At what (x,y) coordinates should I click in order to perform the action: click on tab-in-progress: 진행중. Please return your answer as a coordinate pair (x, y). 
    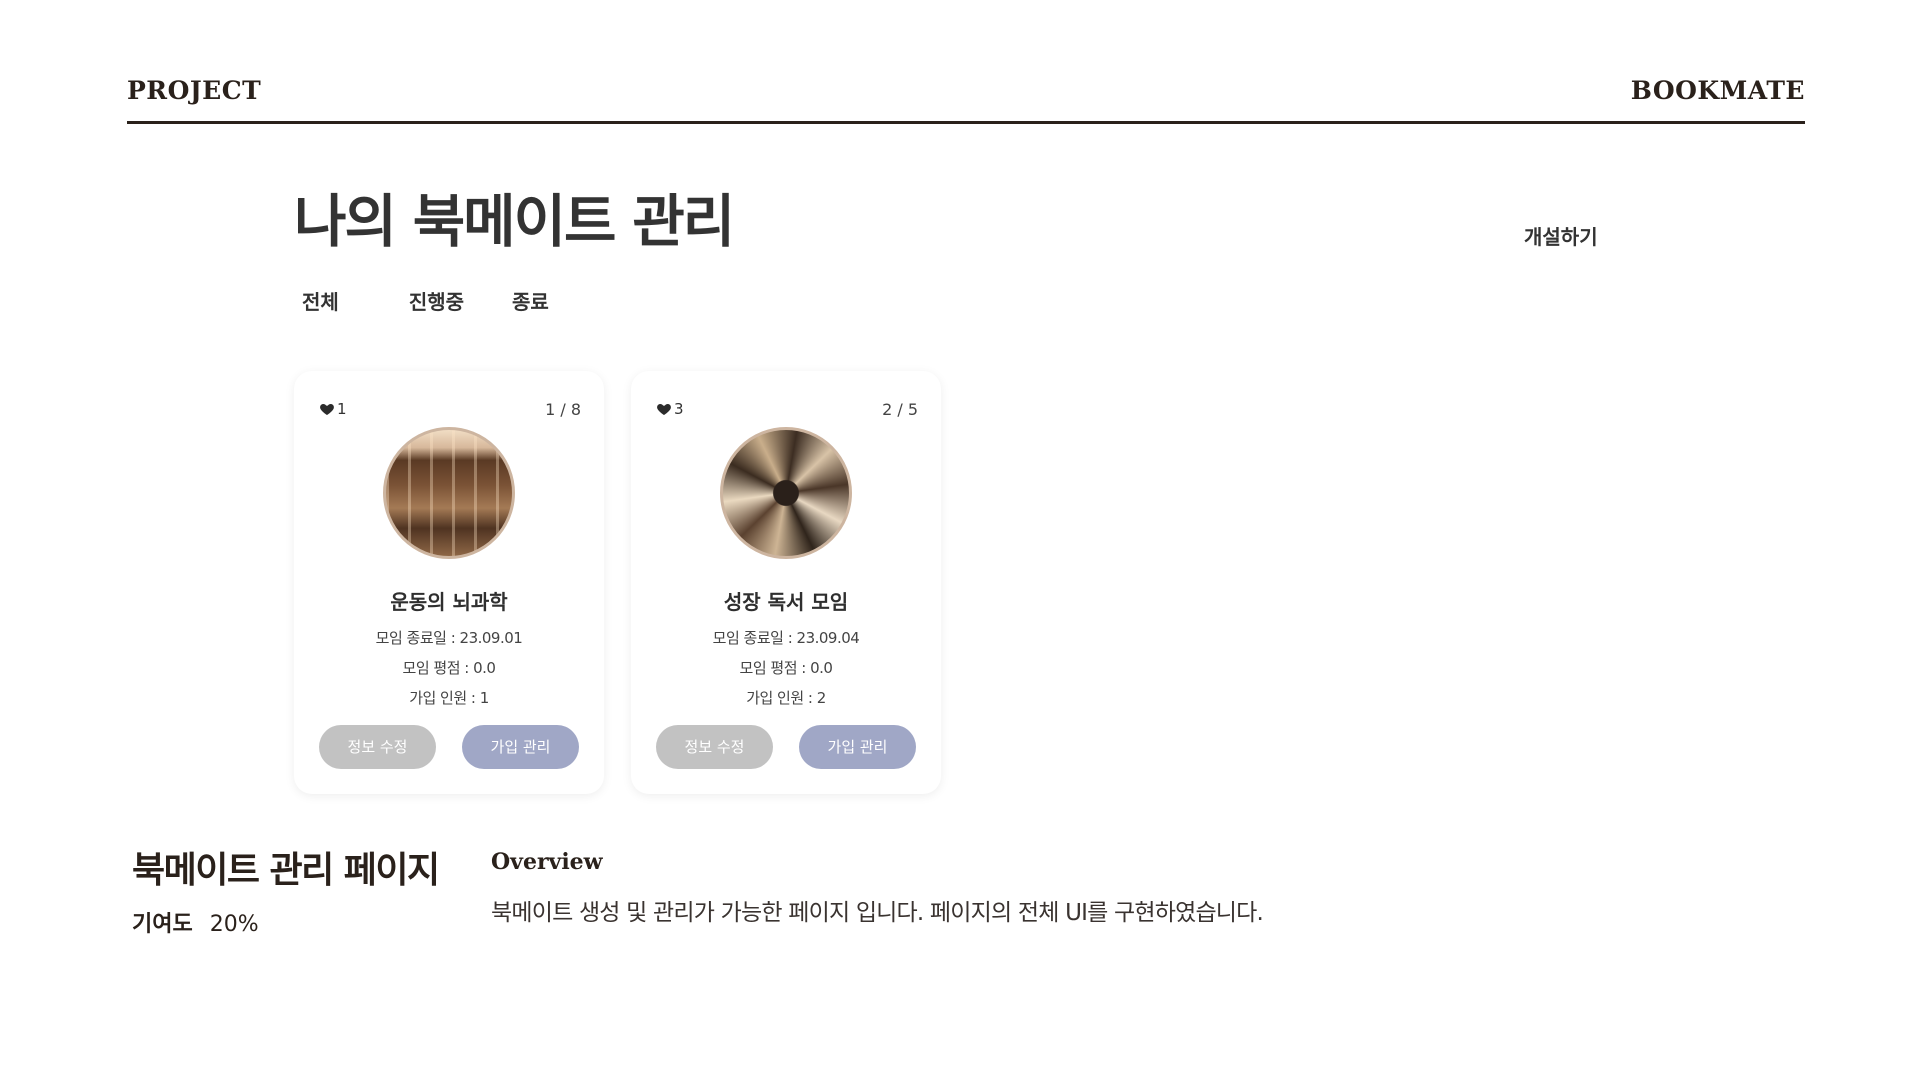
    Looking at the image, I should click on (436, 300).